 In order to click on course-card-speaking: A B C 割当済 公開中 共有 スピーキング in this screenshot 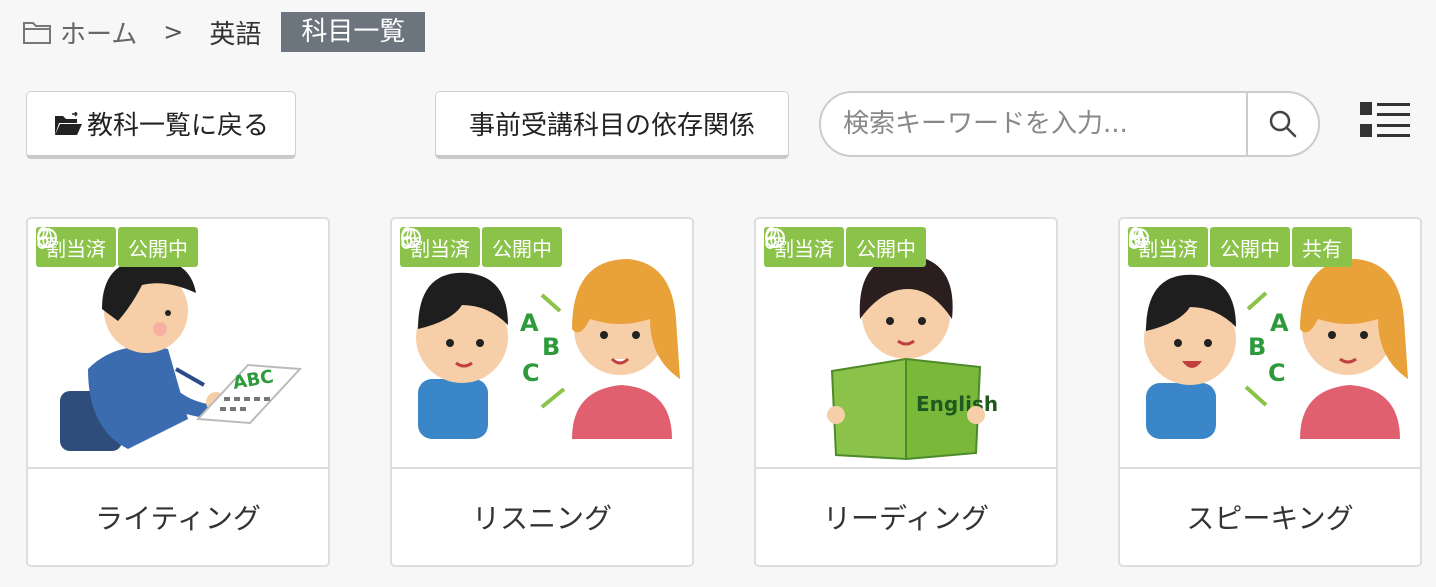, I will do `click(1270, 392)`.